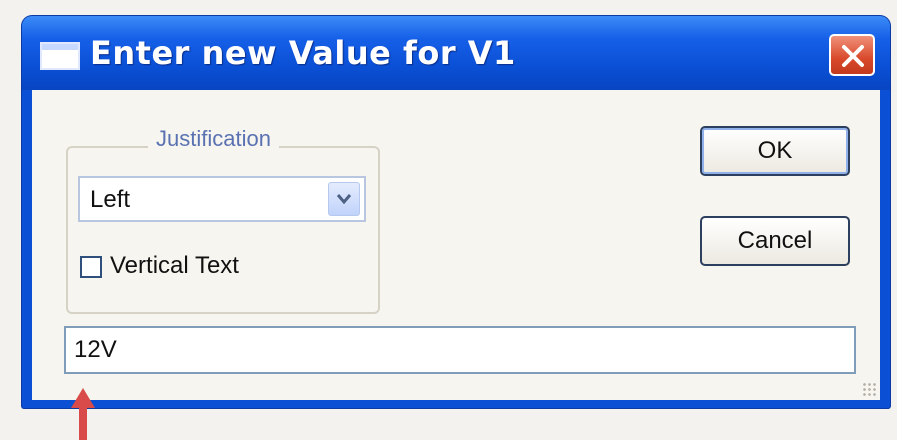 This screenshot has width=897, height=440. I want to click on dropdown-button, so click(344, 199).